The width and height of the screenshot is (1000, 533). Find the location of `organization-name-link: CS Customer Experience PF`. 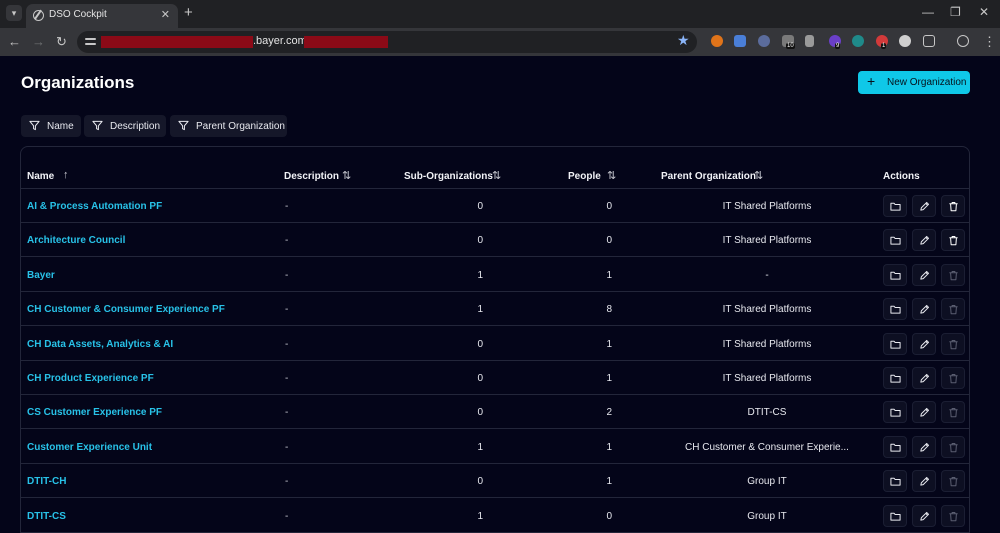

organization-name-link: CS Customer Experience PF is located at coordinates (94, 412).